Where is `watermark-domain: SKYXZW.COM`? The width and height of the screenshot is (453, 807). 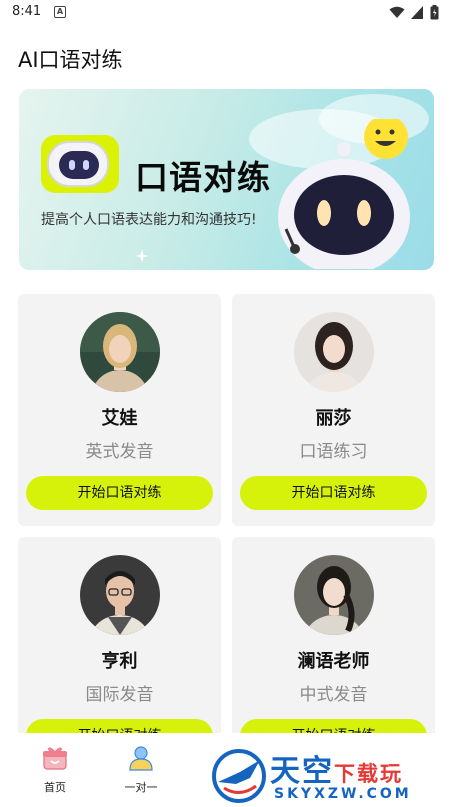
watermark-domain: SKYXZW.COM is located at coordinates (343, 794).